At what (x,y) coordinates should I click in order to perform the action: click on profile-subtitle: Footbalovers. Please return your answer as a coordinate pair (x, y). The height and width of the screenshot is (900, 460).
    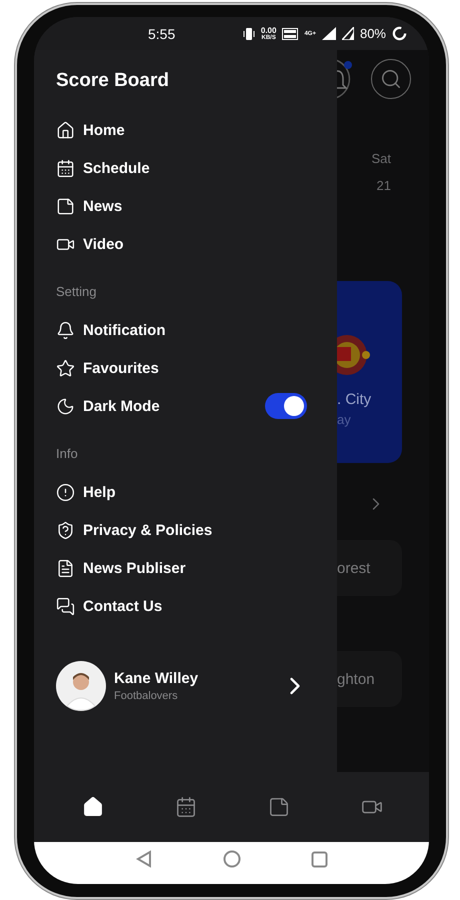
    Looking at the image, I should click on (146, 696).